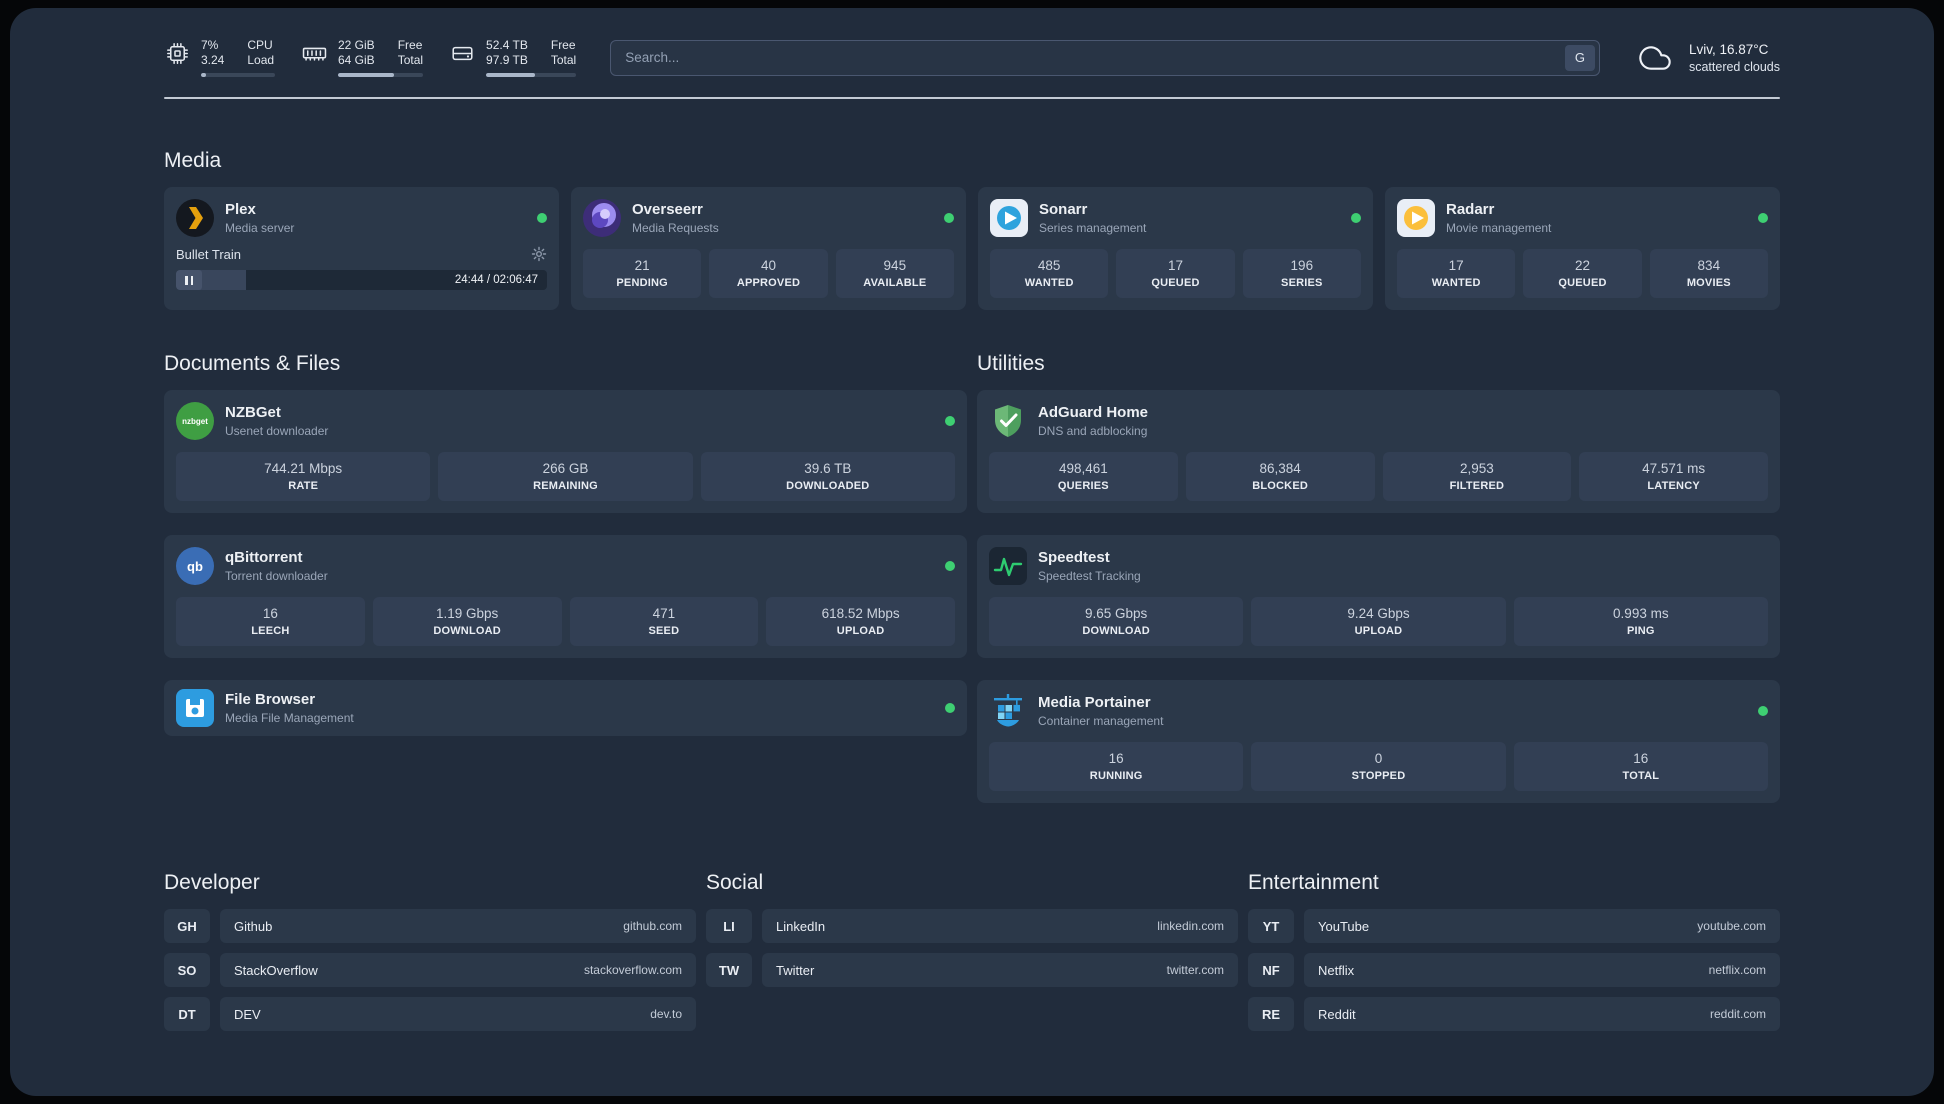 Image resolution: width=1944 pixels, height=1104 pixels. Describe the element at coordinates (563, 60) in the screenshot. I see `disk-label-bottom: Total` at that location.